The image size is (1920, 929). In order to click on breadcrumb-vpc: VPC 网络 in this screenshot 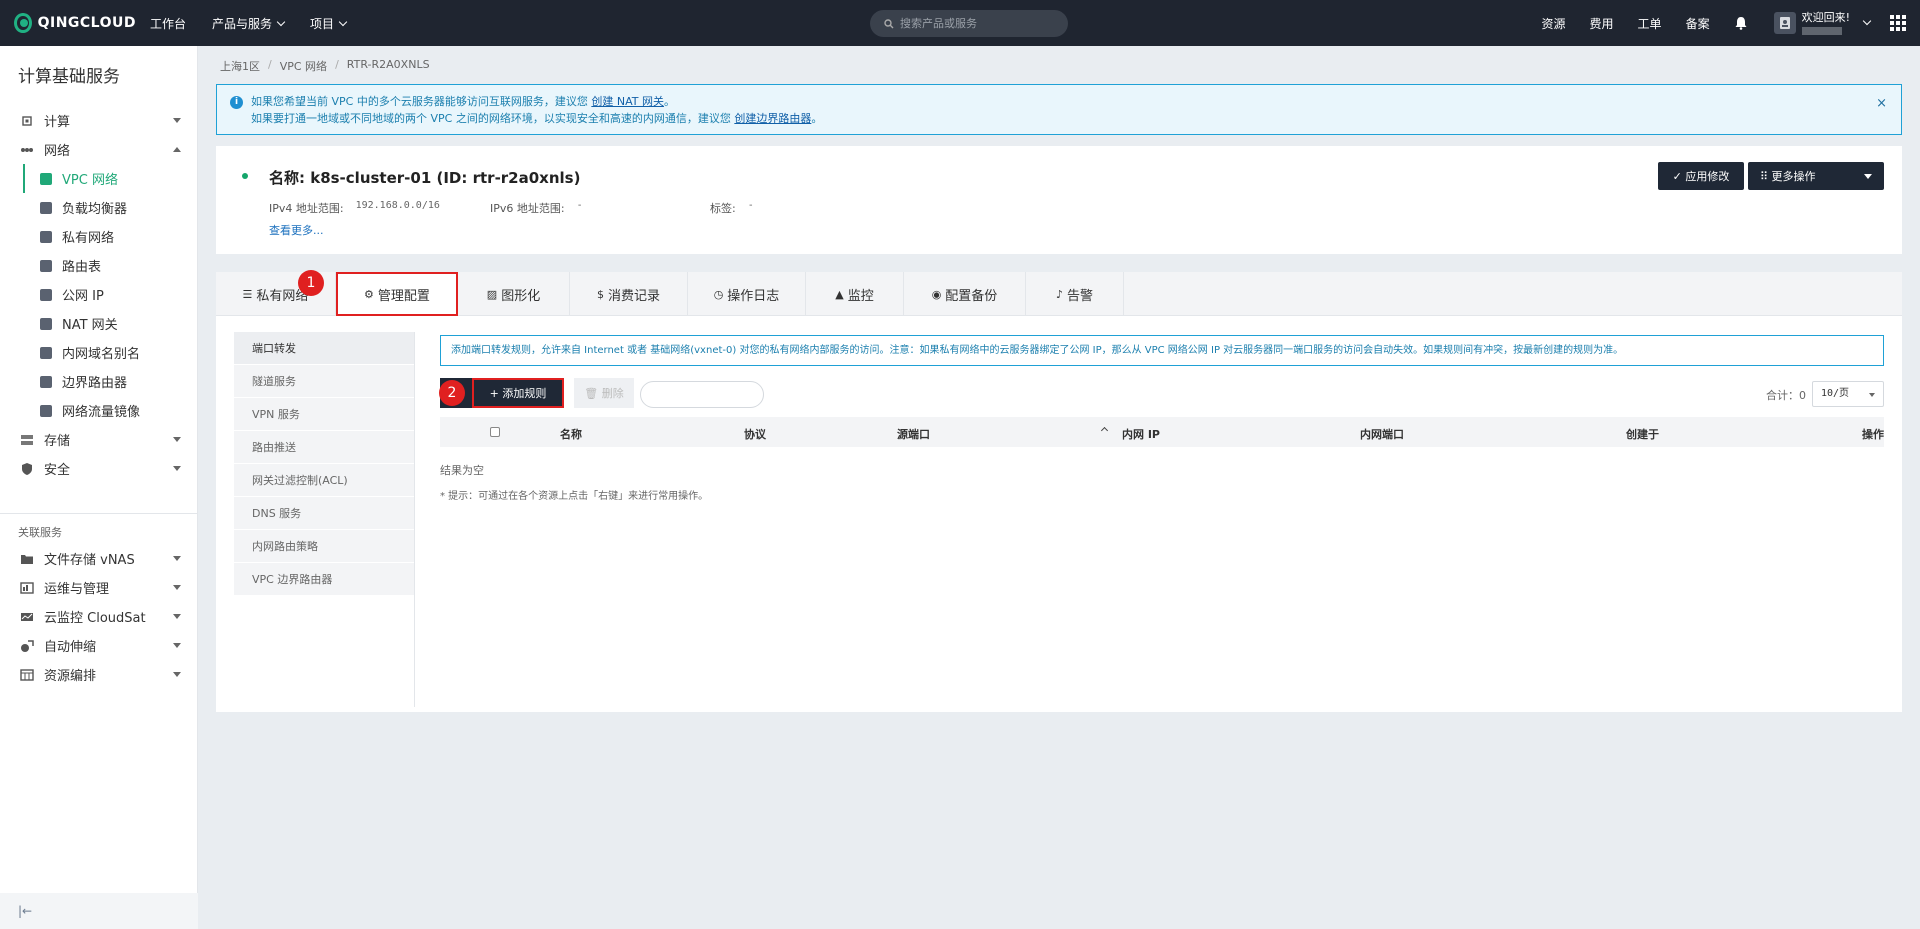, I will do `click(303, 66)`.